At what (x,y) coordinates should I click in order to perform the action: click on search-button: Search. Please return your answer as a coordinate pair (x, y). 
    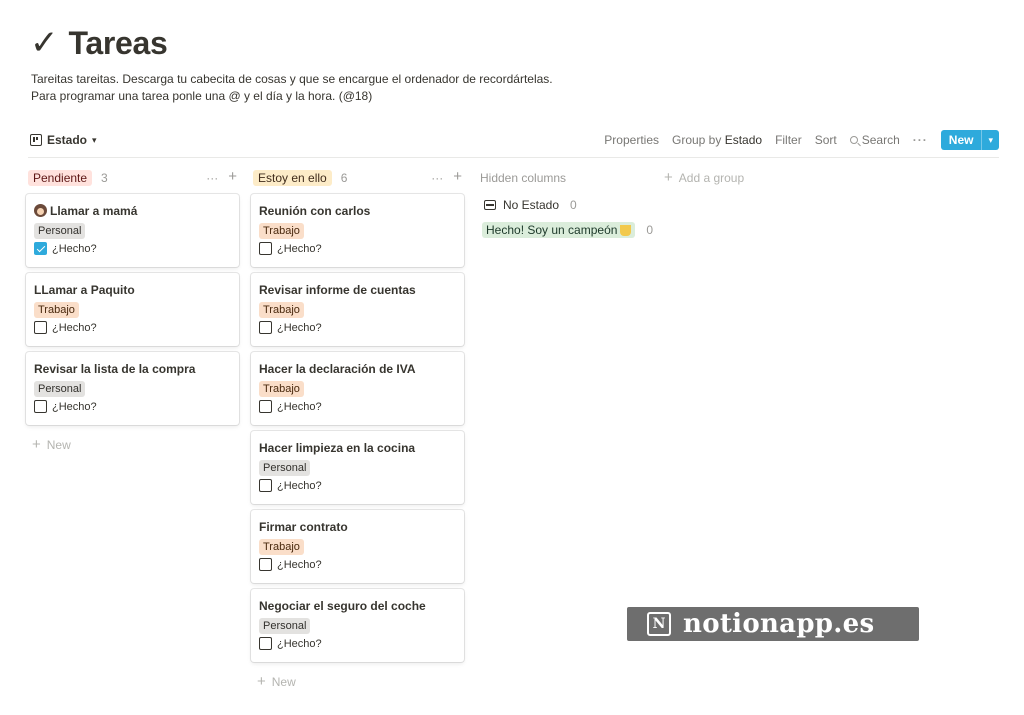
    Looking at the image, I should click on (874, 140).